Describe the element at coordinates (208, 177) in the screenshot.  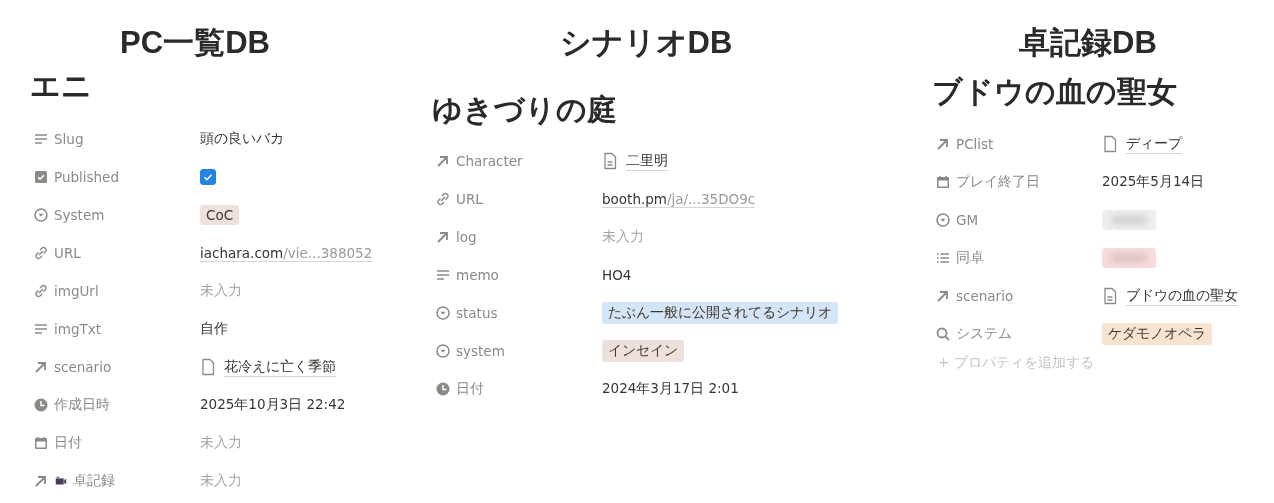
I see `checkbox` at that location.